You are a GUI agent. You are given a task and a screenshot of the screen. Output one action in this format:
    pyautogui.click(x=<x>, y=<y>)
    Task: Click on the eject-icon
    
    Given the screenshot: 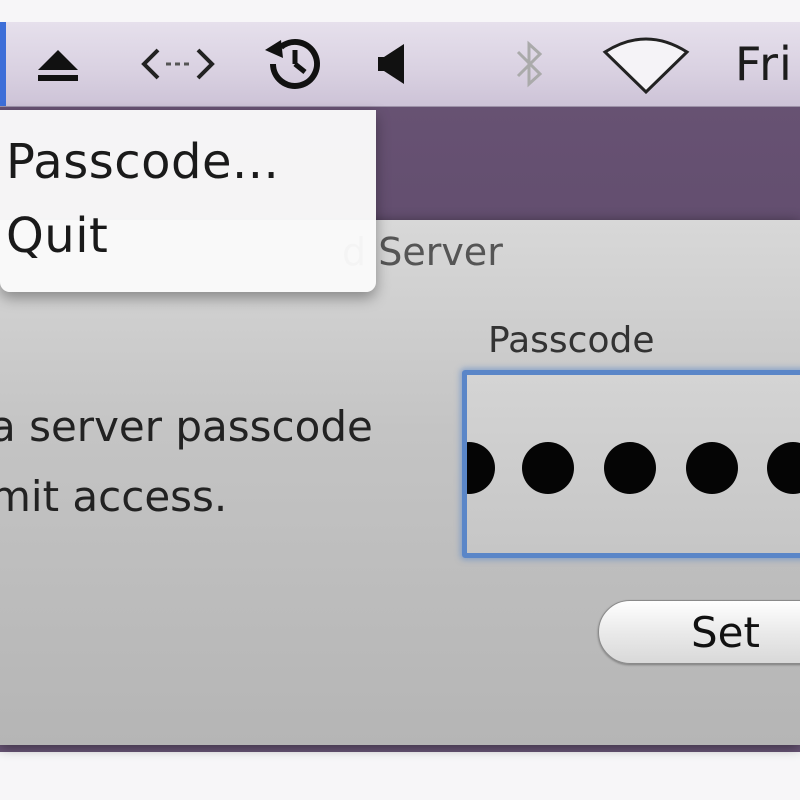 What is the action you would take?
    pyautogui.click(x=58, y=64)
    